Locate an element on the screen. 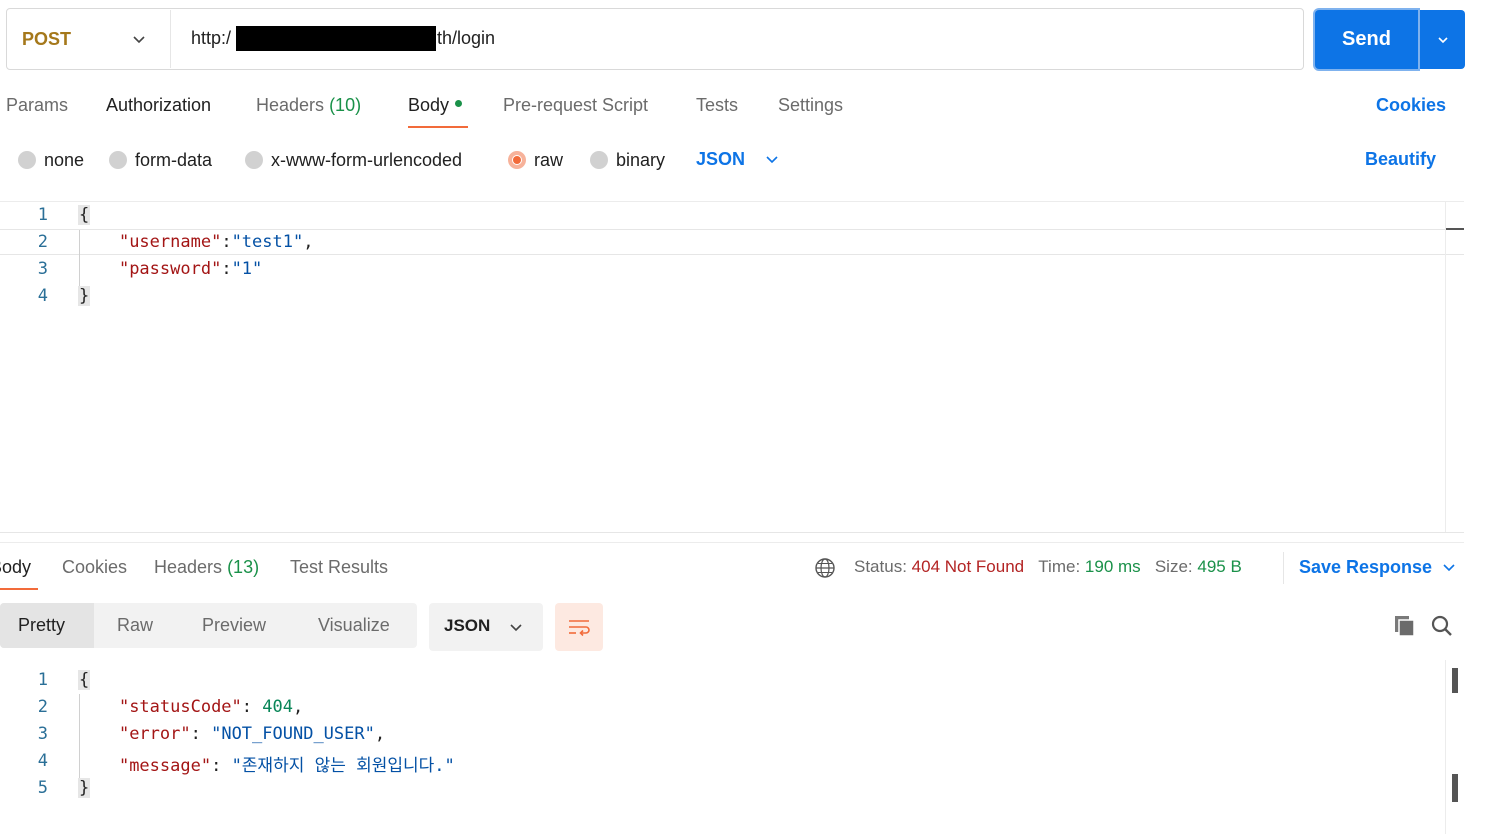 The height and width of the screenshot is (834, 1494). json-value: "NOT_FOUND_USER" is located at coordinates (293, 734).